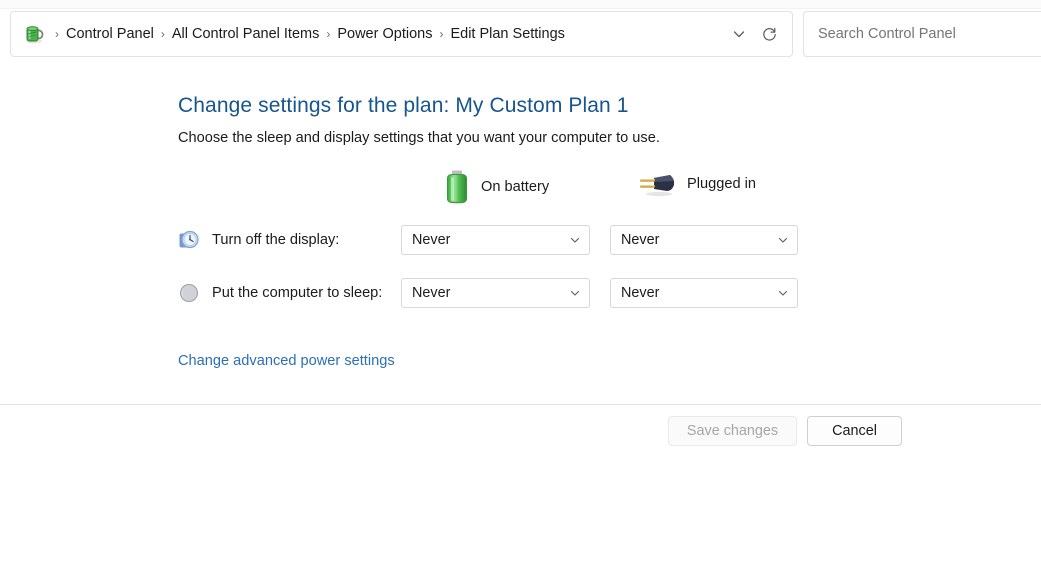 This screenshot has width=1041, height=587. Describe the element at coordinates (286, 361) in the screenshot. I see `change-advanced-power-settings-link: Change advanced power settings` at that location.